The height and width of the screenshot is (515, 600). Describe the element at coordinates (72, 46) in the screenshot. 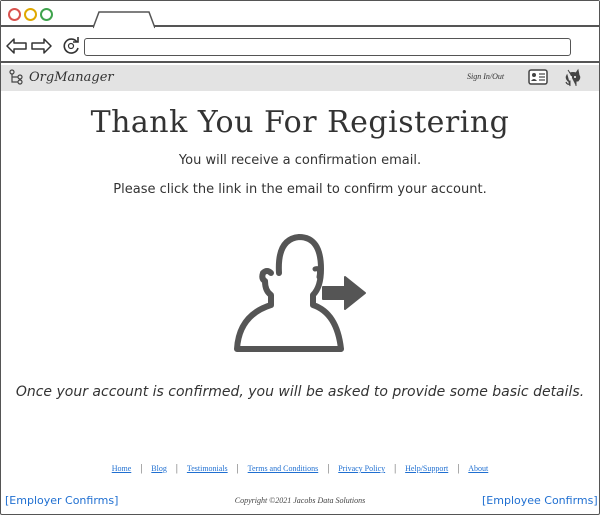

I see `reload-icon` at that location.